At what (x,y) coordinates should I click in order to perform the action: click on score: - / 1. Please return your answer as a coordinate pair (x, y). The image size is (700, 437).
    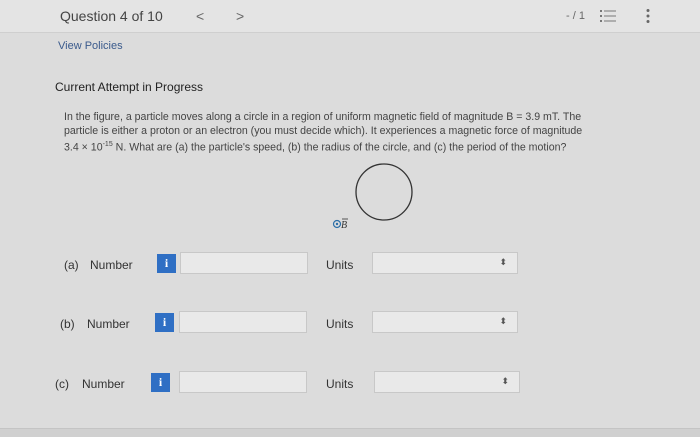
    Looking at the image, I should click on (575, 16).